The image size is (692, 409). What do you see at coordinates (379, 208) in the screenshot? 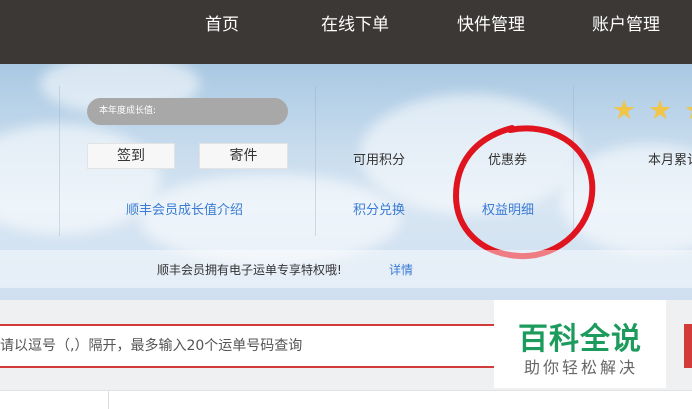
I see `points-redeem-link: 积分兑换` at bounding box center [379, 208].